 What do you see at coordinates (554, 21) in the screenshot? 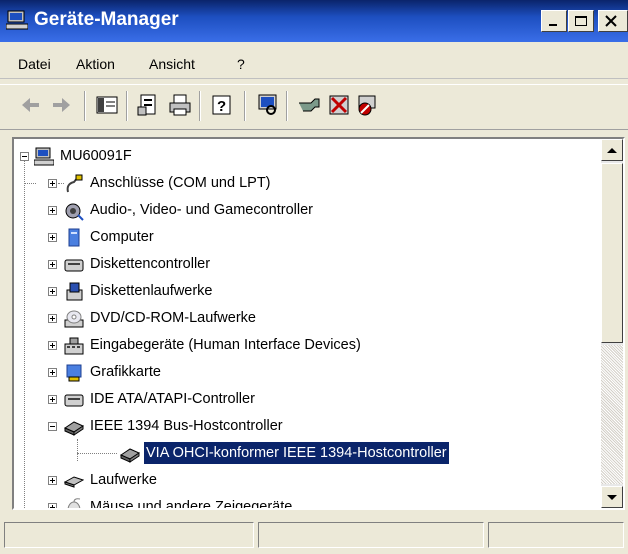
I see `minimize-button` at bounding box center [554, 21].